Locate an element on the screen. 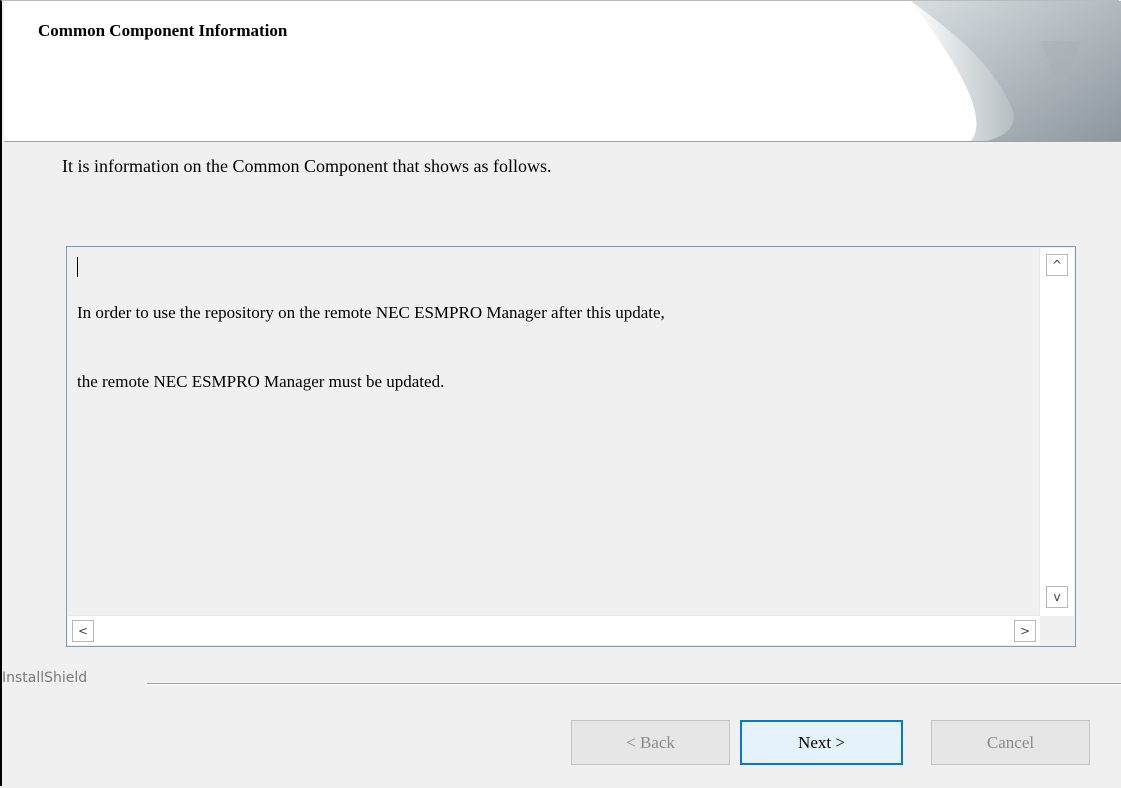 This screenshot has height=788, width=1121. cancel-button: Cancel is located at coordinates (1010, 742).